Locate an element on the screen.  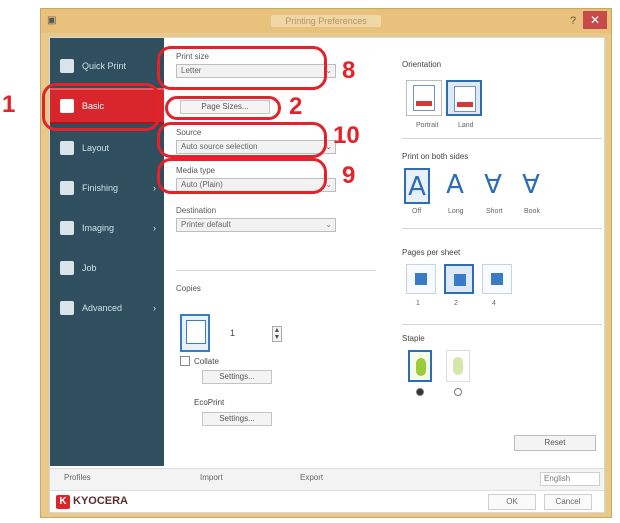
pages-2-option is located at coordinates (459, 279).